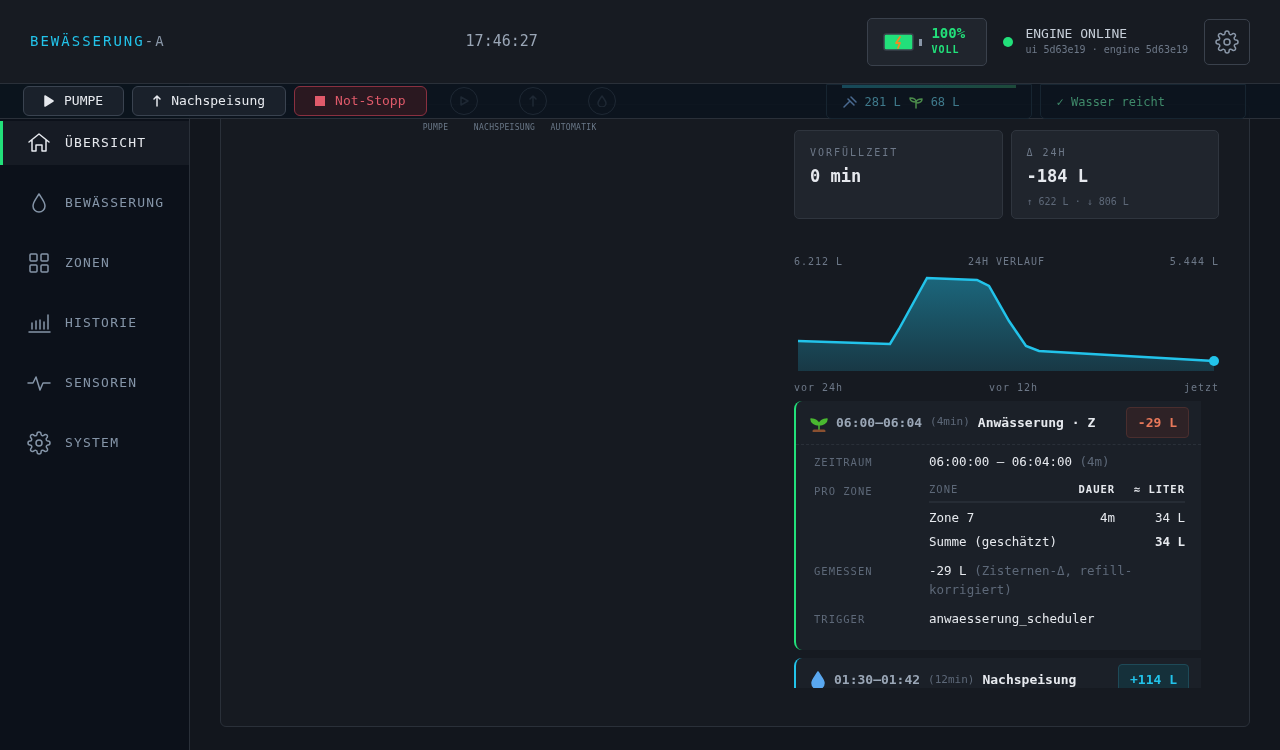  Describe the element at coordinates (157, 101) in the screenshot. I see `arrow-up-icon` at that location.